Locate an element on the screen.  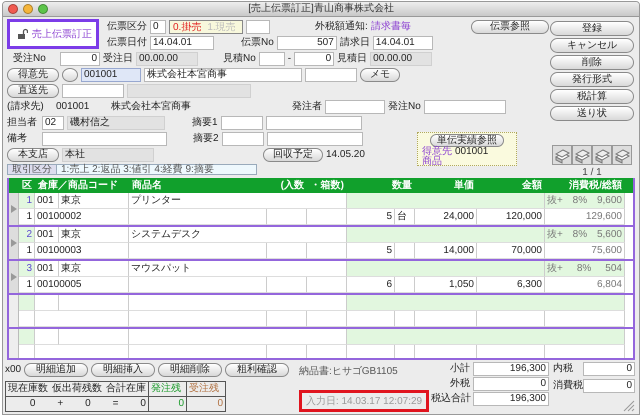
input-field: 磯村信之 is located at coordinates (116, 123).